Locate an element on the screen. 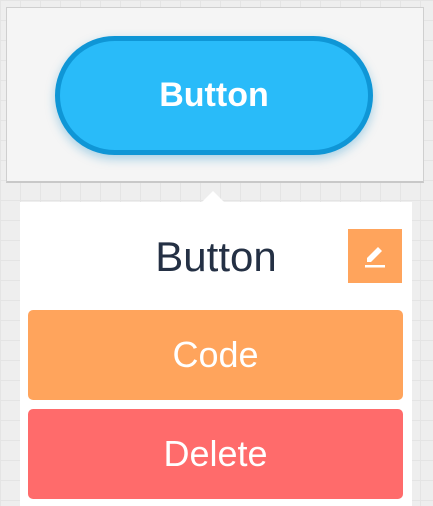 The height and width of the screenshot is (506, 433). edit-button is located at coordinates (375, 256).